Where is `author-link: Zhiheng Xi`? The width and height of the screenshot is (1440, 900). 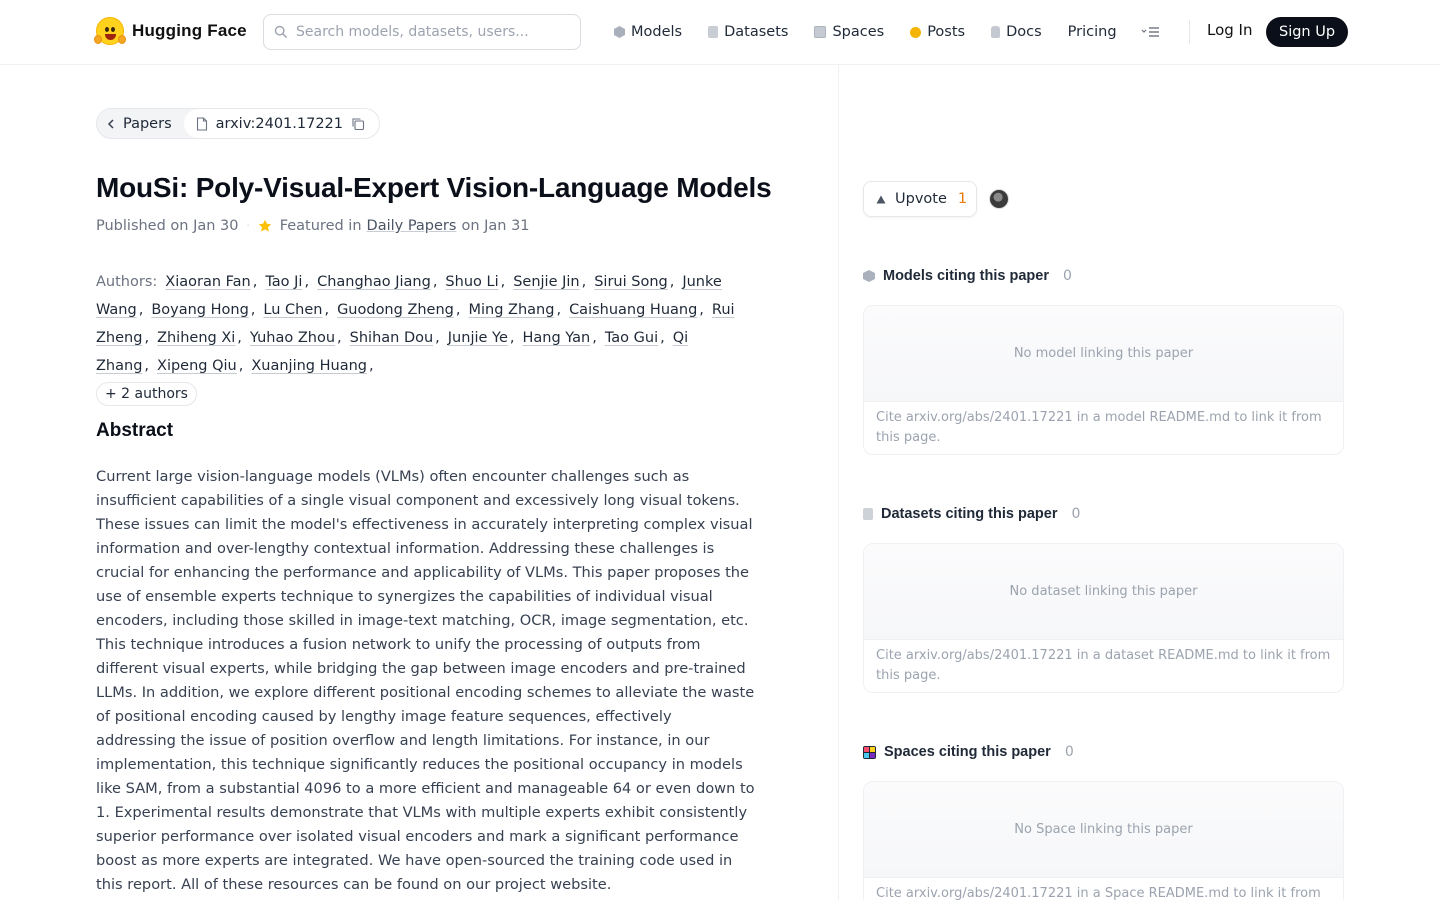
author-link: Zhiheng Xi is located at coordinates (196, 338).